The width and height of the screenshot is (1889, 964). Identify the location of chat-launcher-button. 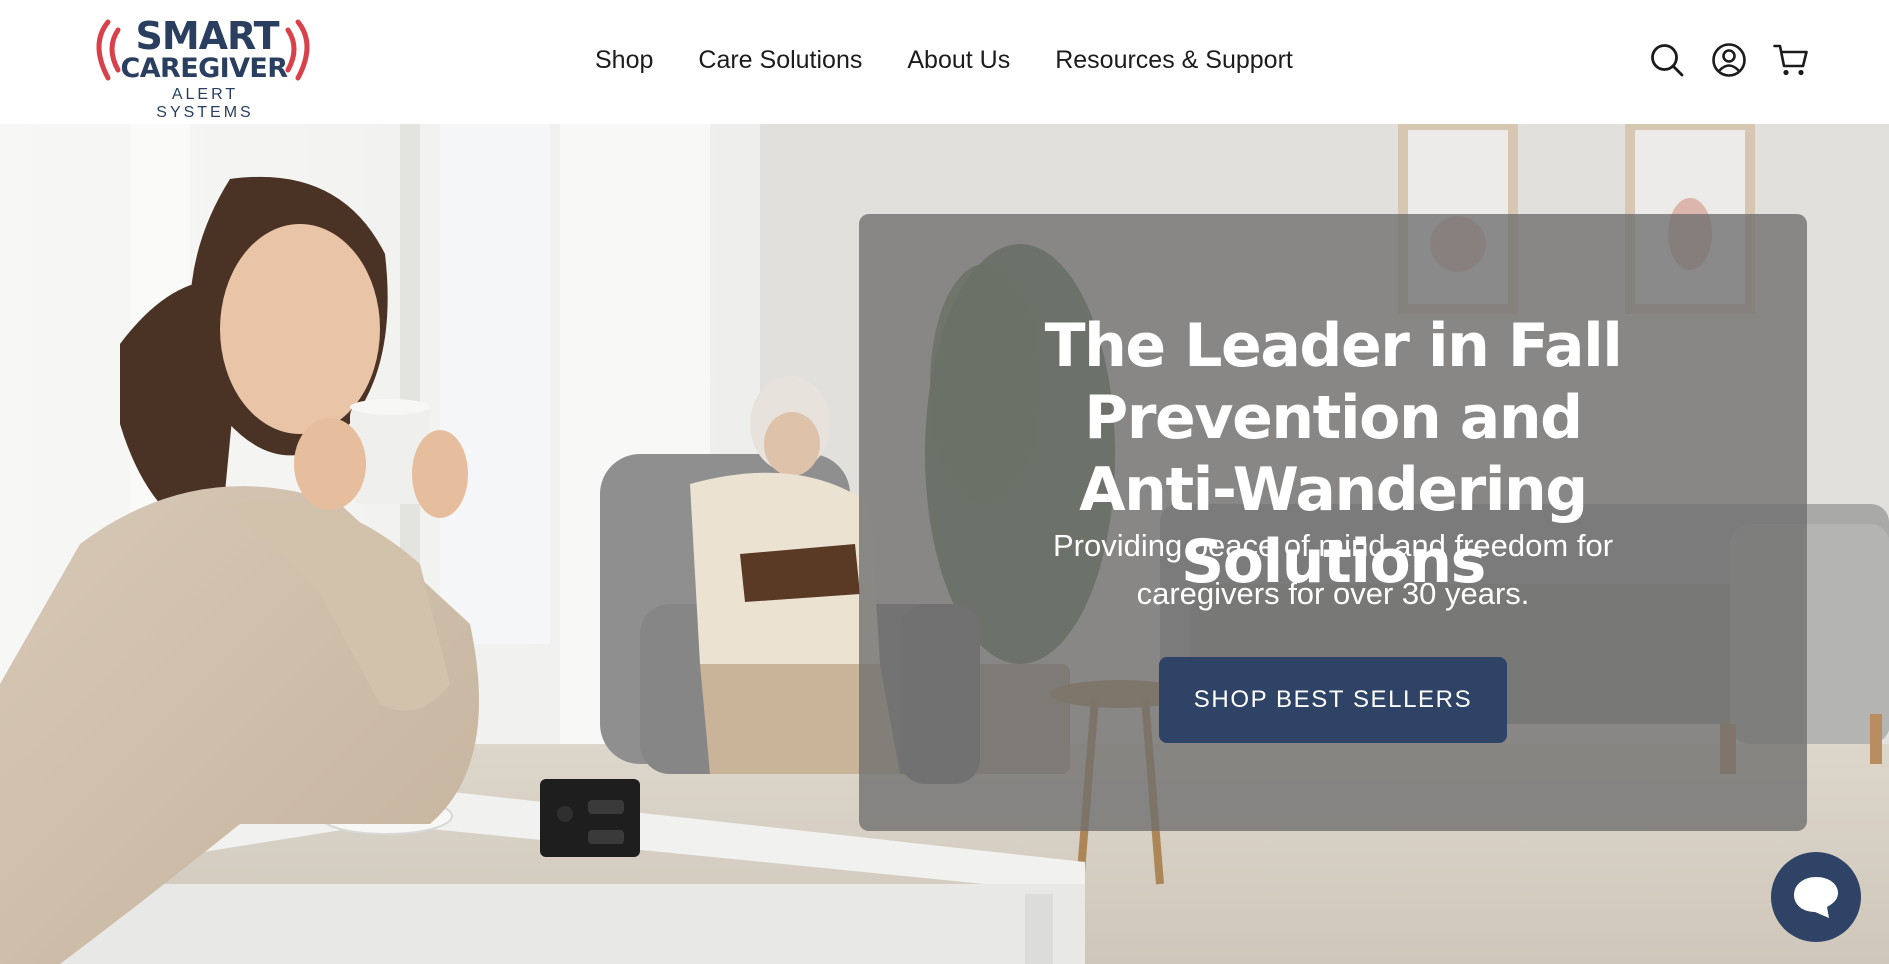
(1816, 897).